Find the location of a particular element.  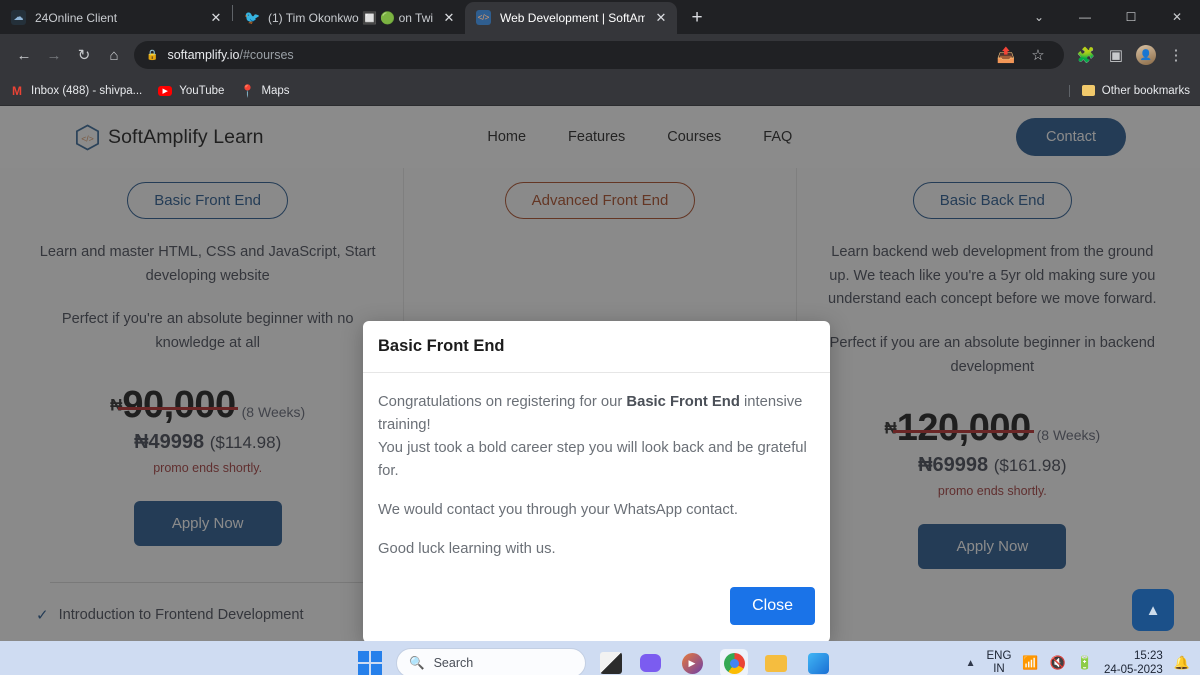

maps-icon: 📍 is located at coordinates (247, 90).